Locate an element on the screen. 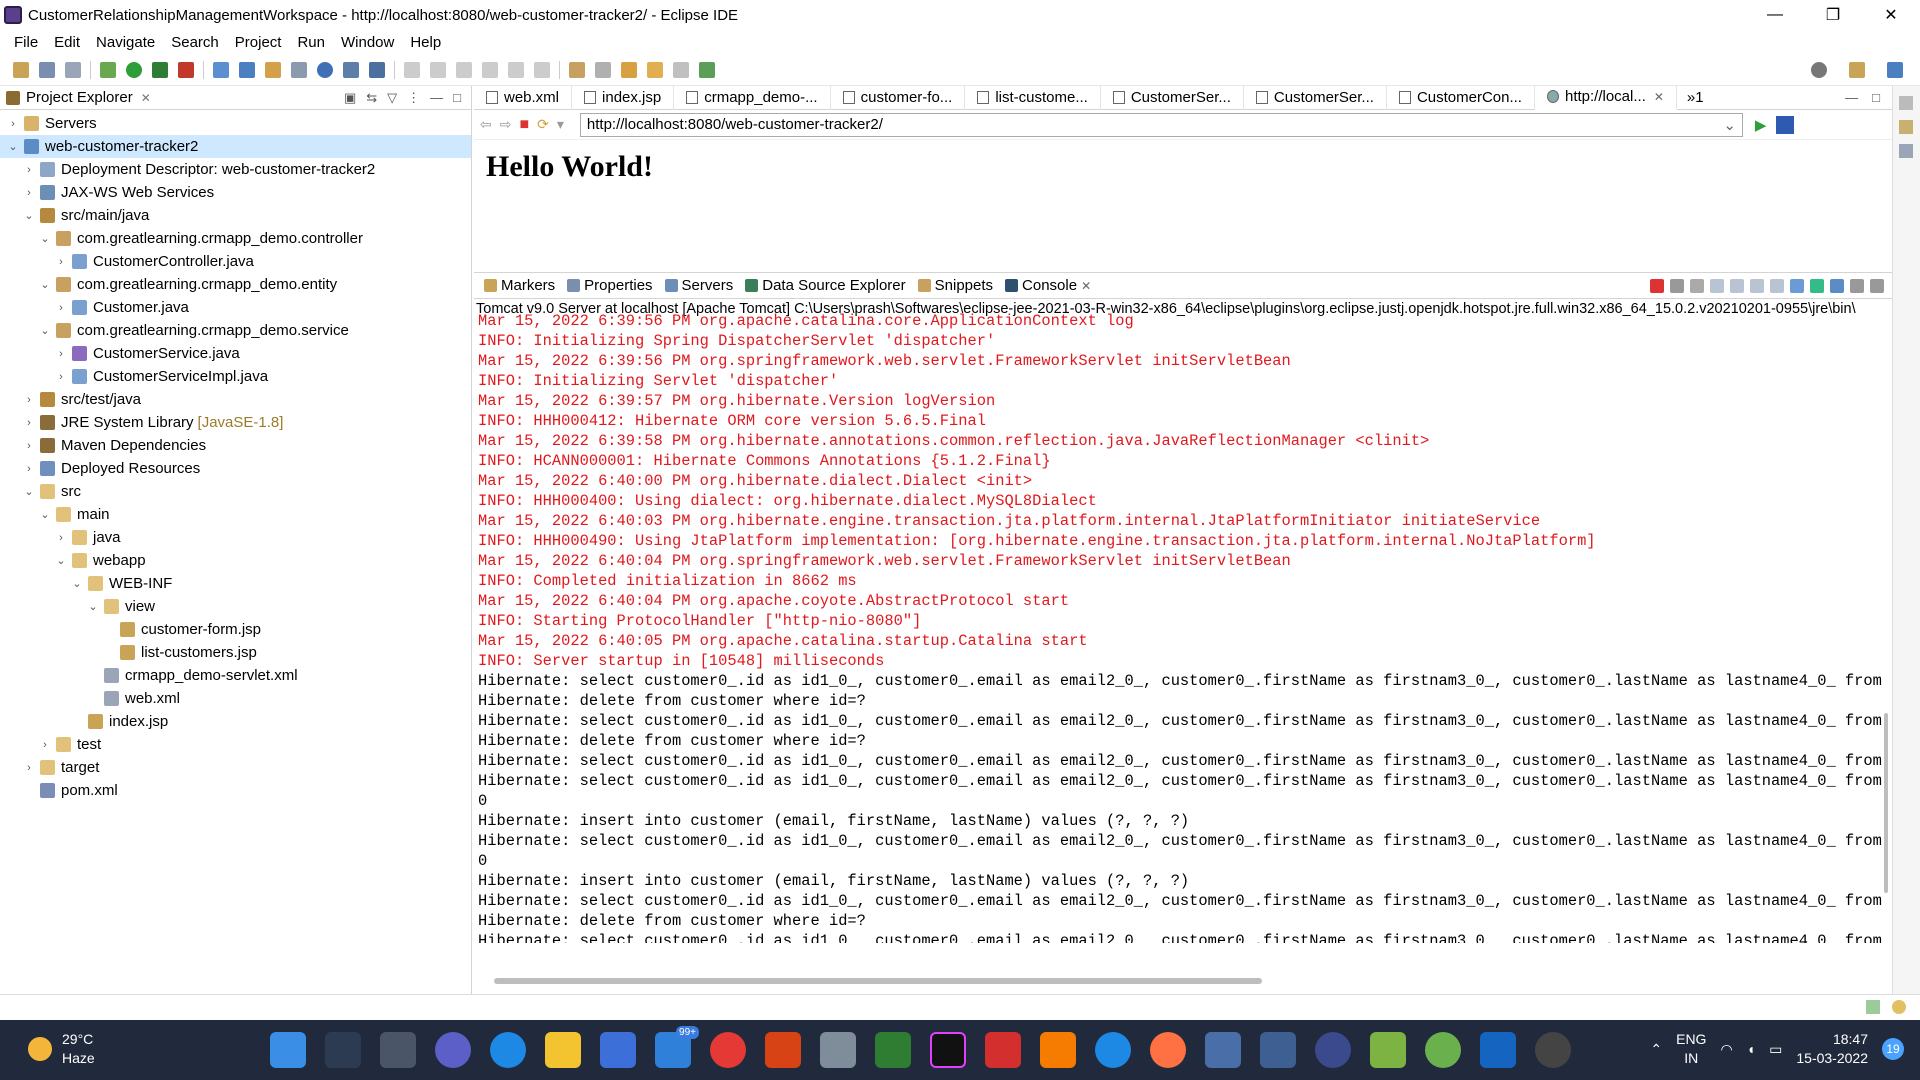 The height and width of the screenshot is (1080, 1920). view-tab-servers: Servers is located at coordinates (699, 285).